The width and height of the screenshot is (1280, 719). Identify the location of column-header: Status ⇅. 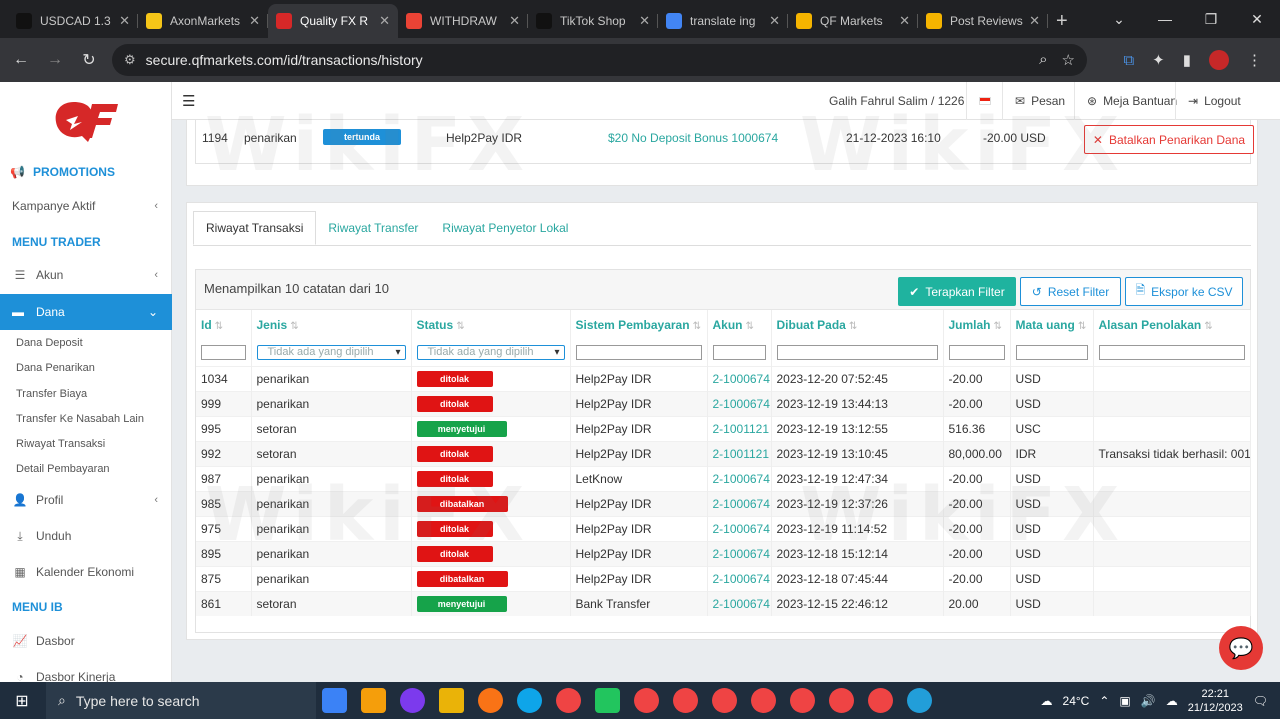
(491, 325).